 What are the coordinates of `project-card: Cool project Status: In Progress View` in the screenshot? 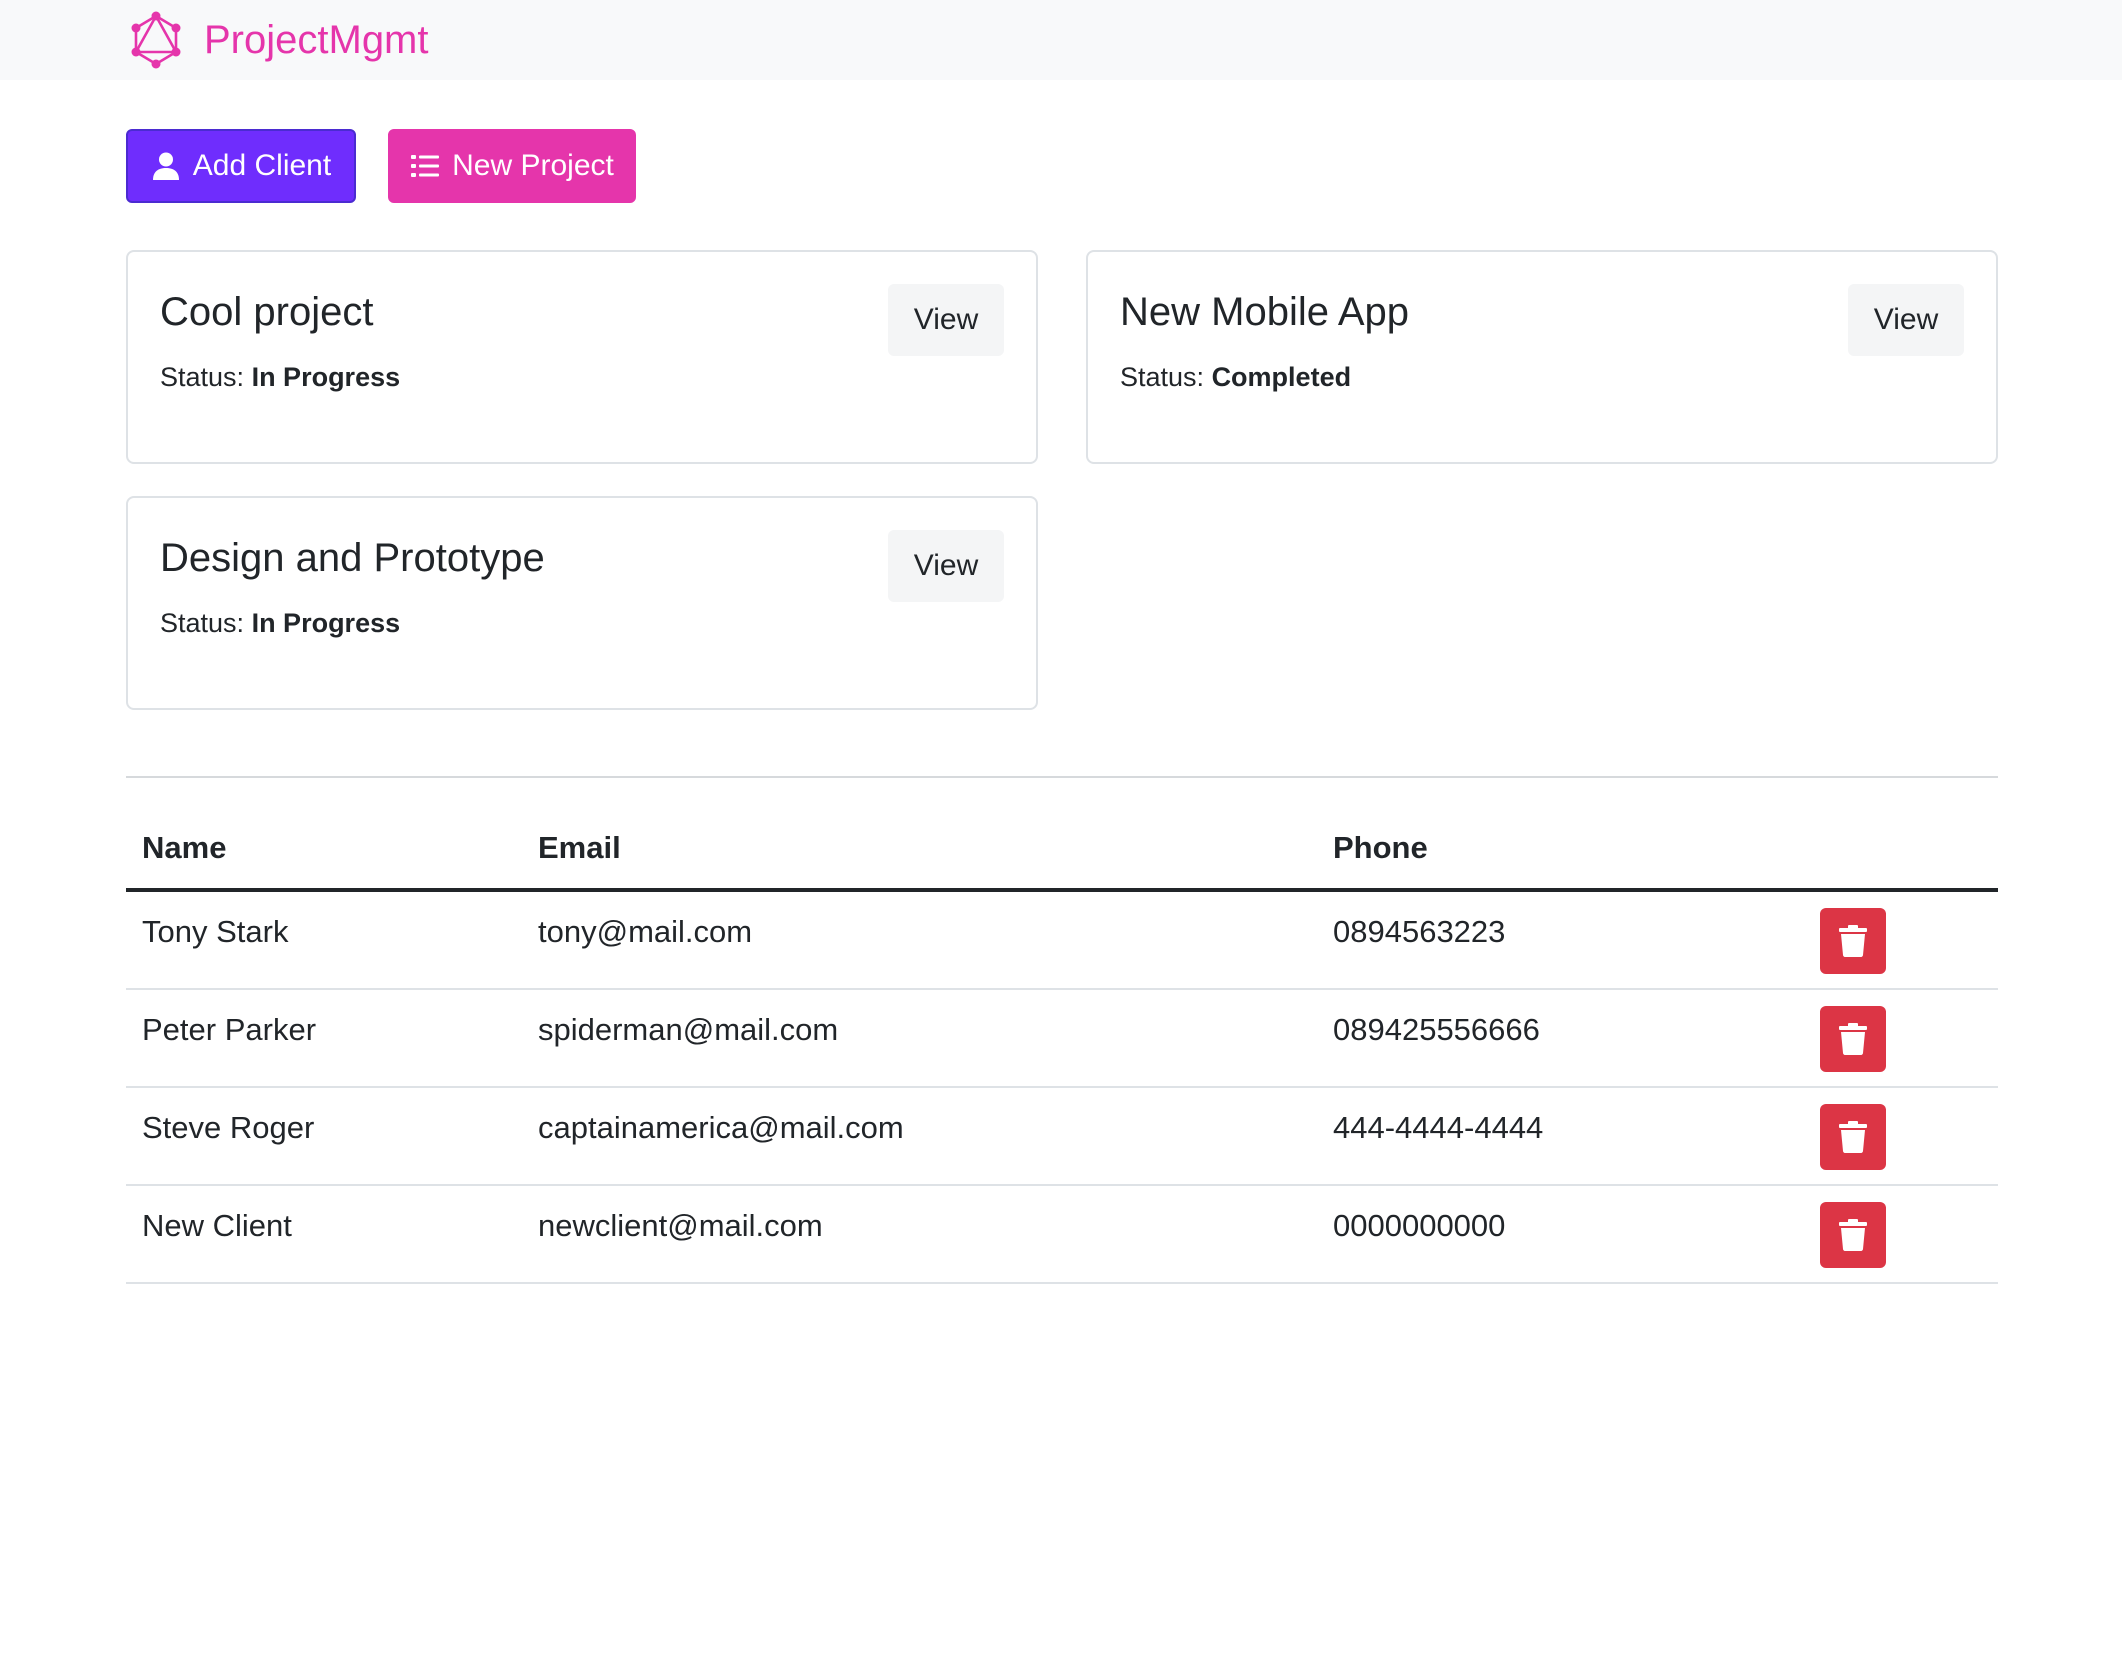 It's located at (582, 357).